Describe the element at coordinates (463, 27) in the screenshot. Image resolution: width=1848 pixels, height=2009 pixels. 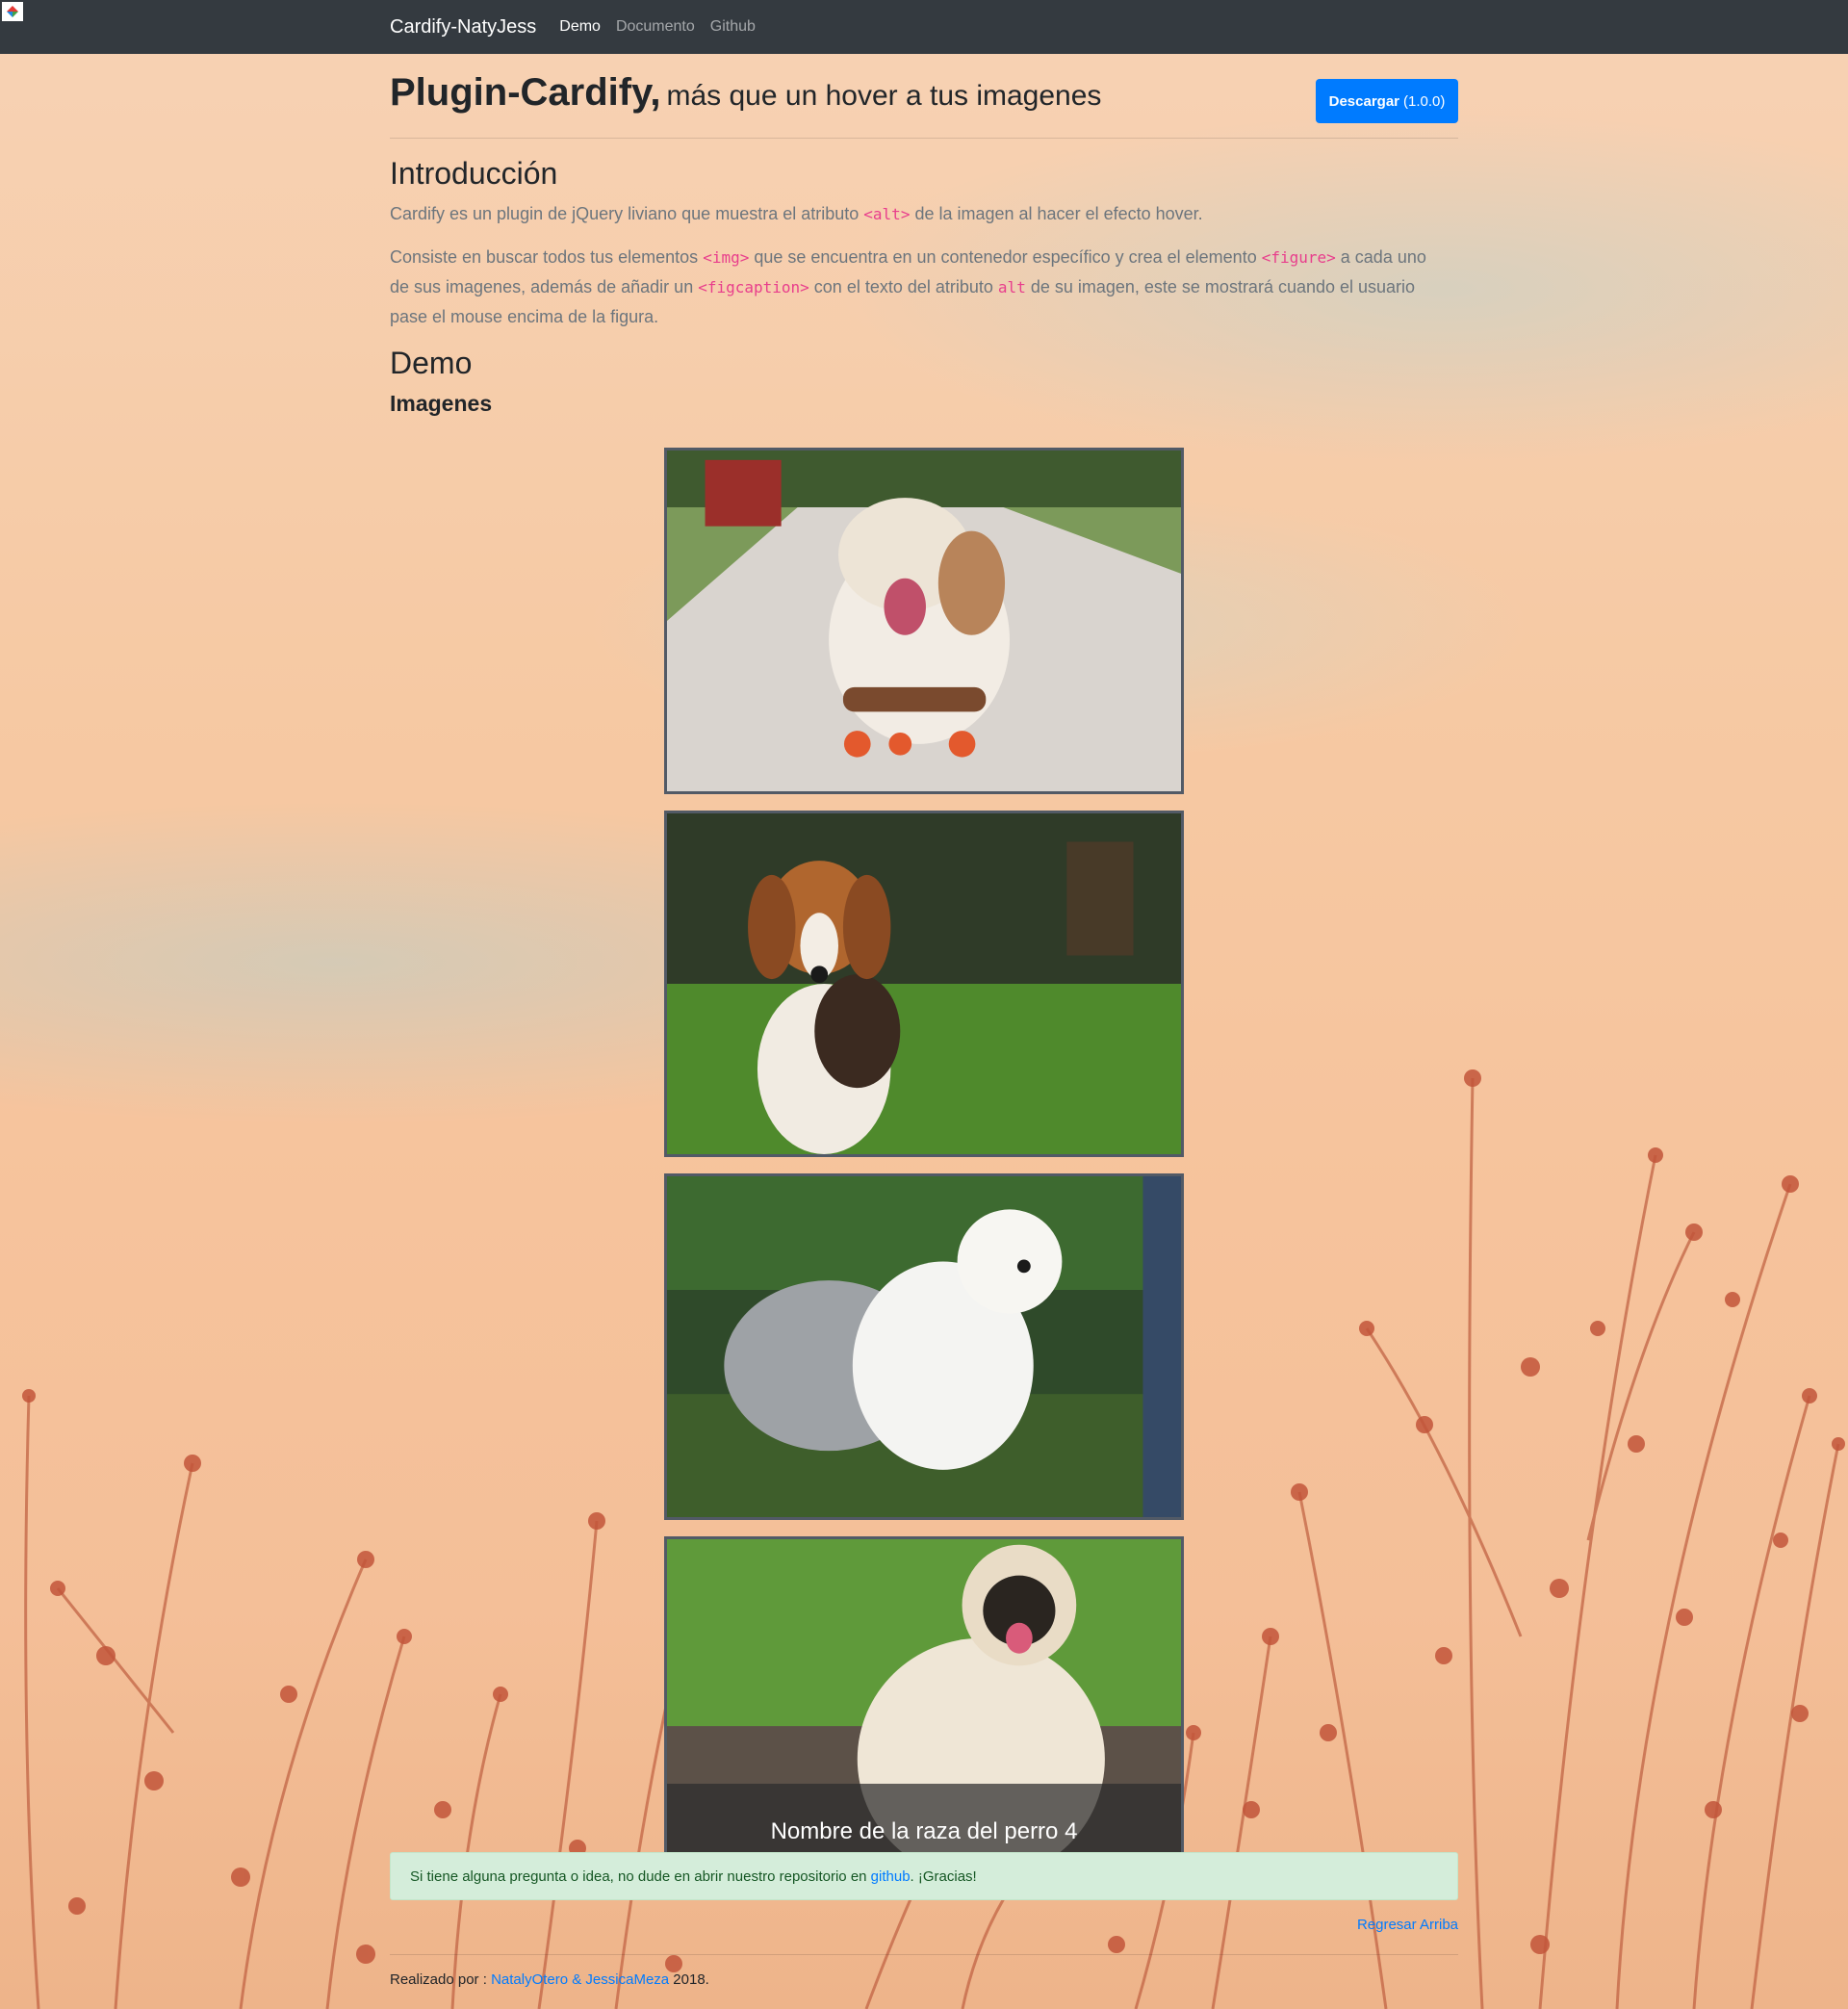
I see `navbar-brand: Cardify-NatyJess` at that location.